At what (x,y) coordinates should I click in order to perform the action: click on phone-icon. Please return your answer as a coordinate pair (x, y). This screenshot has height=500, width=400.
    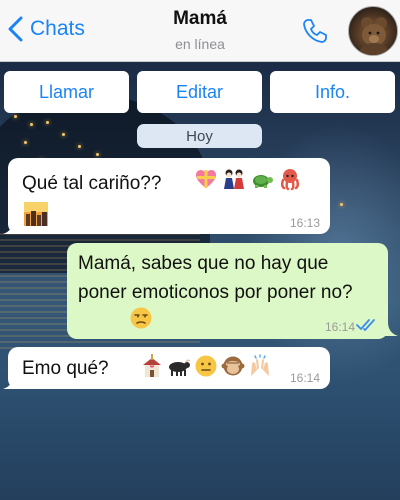
    Looking at the image, I should click on (315, 31).